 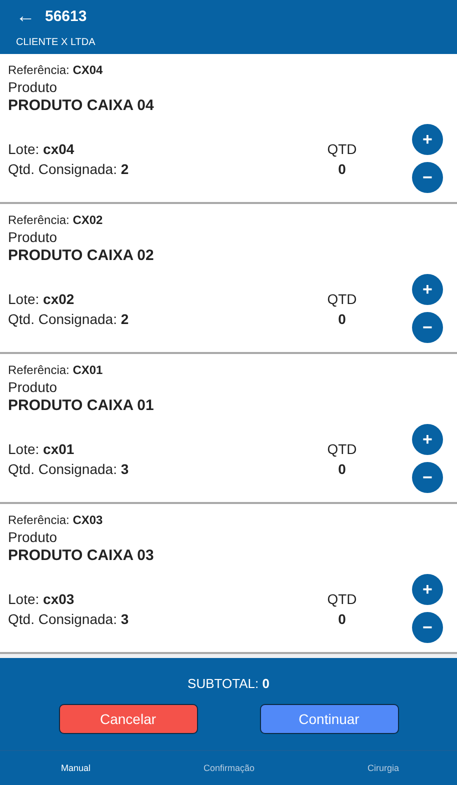 I want to click on subtotal-text: SUBTOTAL: 0, so click(x=229, y=683).